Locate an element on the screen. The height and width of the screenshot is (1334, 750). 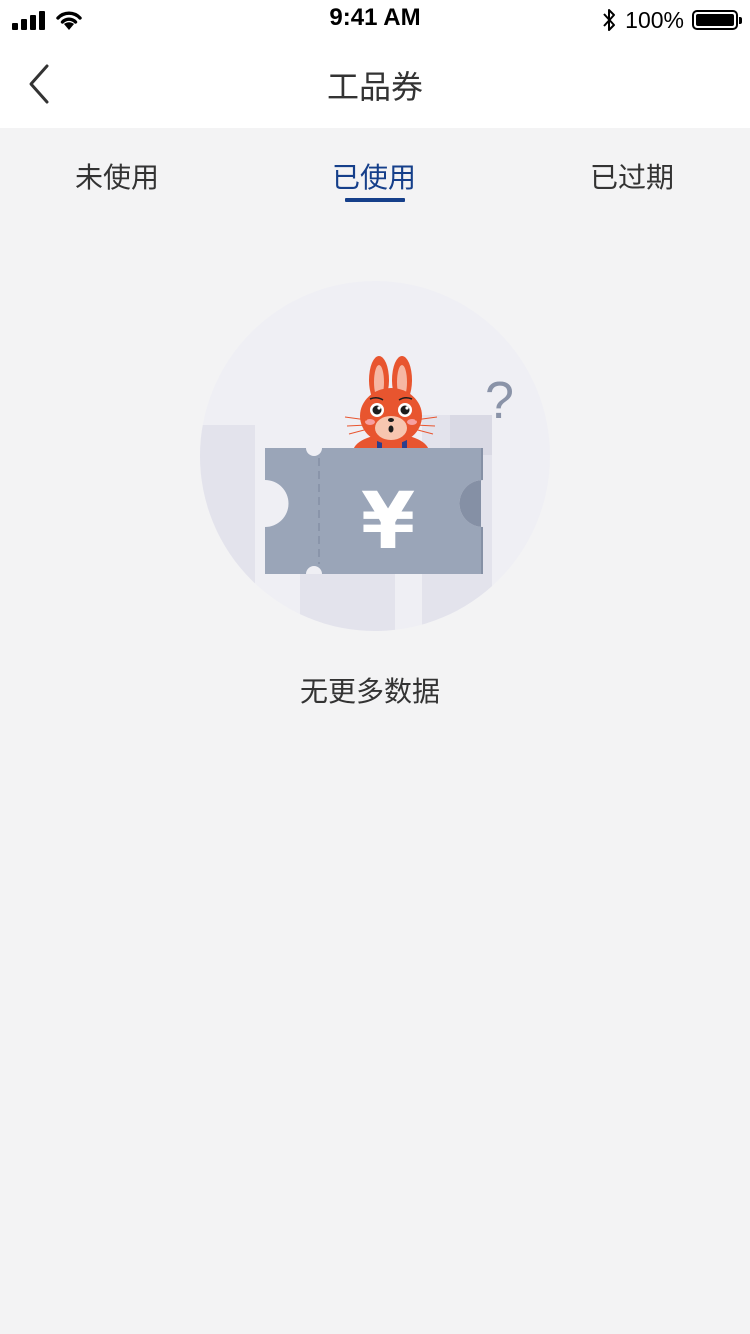
battery-percentage: 100% is located at coordinates (654, 19).